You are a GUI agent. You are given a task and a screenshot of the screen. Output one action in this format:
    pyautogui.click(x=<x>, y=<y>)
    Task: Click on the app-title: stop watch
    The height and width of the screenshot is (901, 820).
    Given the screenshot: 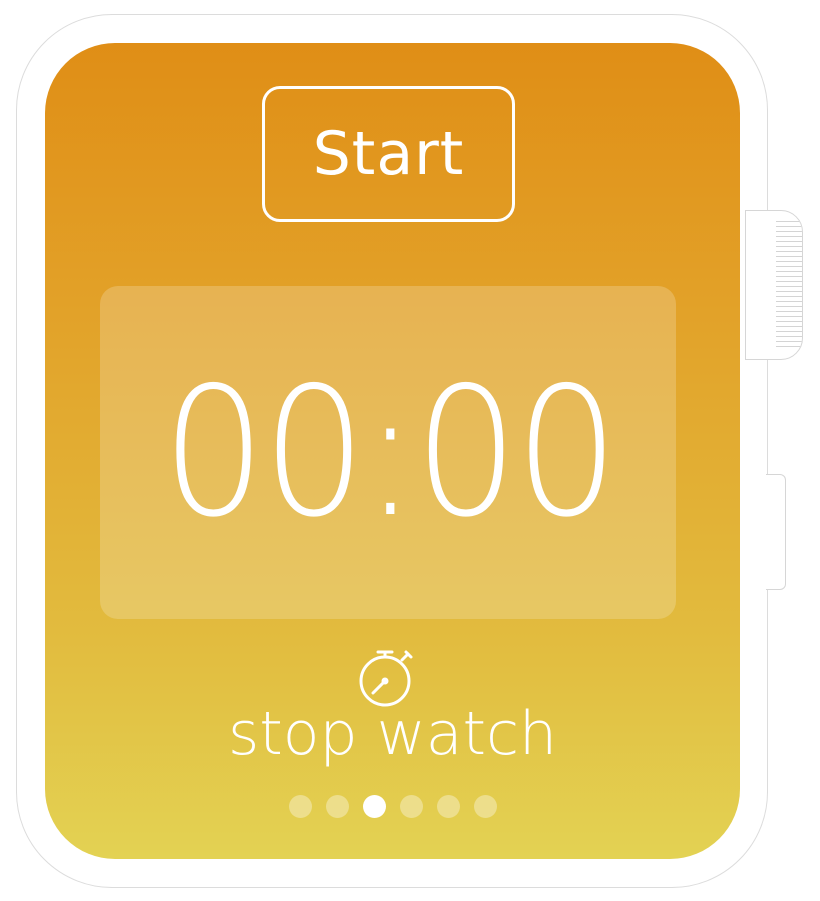 What is the action you would take?
    pyautogui.click(x=392, y=734)
    